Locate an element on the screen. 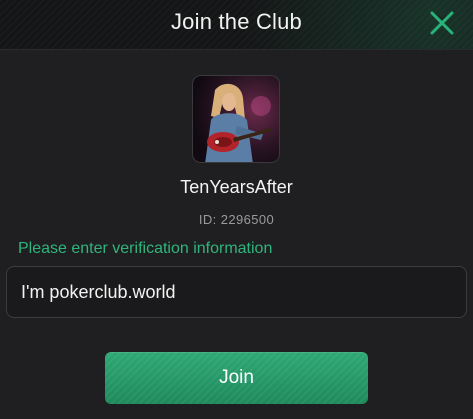  join-button: Join is located at coordinates (236, 378).